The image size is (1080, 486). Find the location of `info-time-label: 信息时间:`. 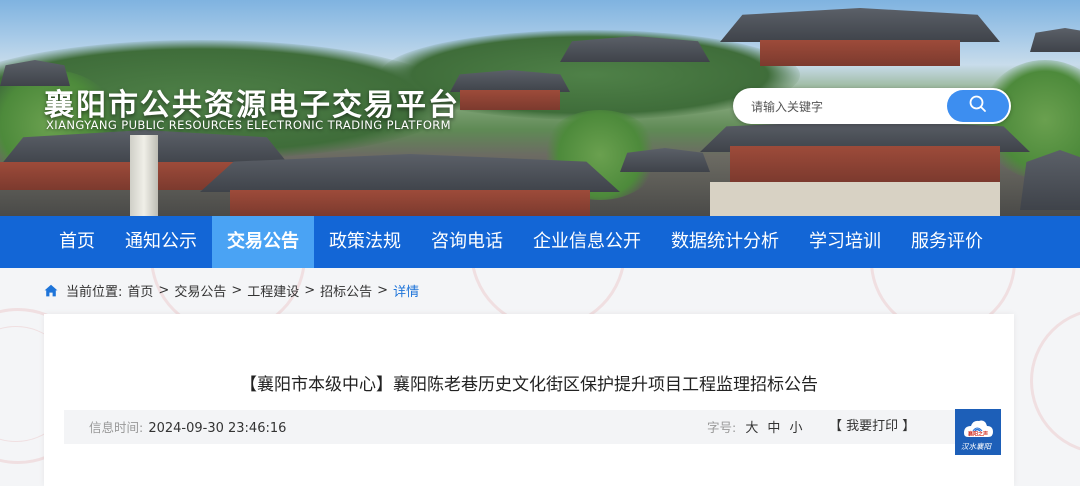

info-time-label: 信息时间: is located at coordinates (116, 427).